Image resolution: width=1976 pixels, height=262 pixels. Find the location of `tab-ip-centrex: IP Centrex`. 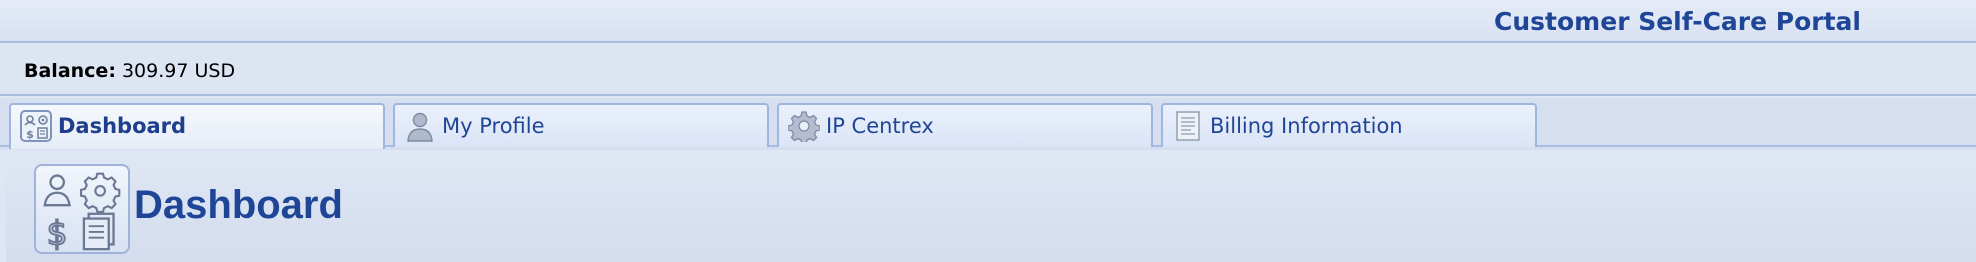

tab-ip-centrex: IP Centrex is located at coordinates (965, 125).